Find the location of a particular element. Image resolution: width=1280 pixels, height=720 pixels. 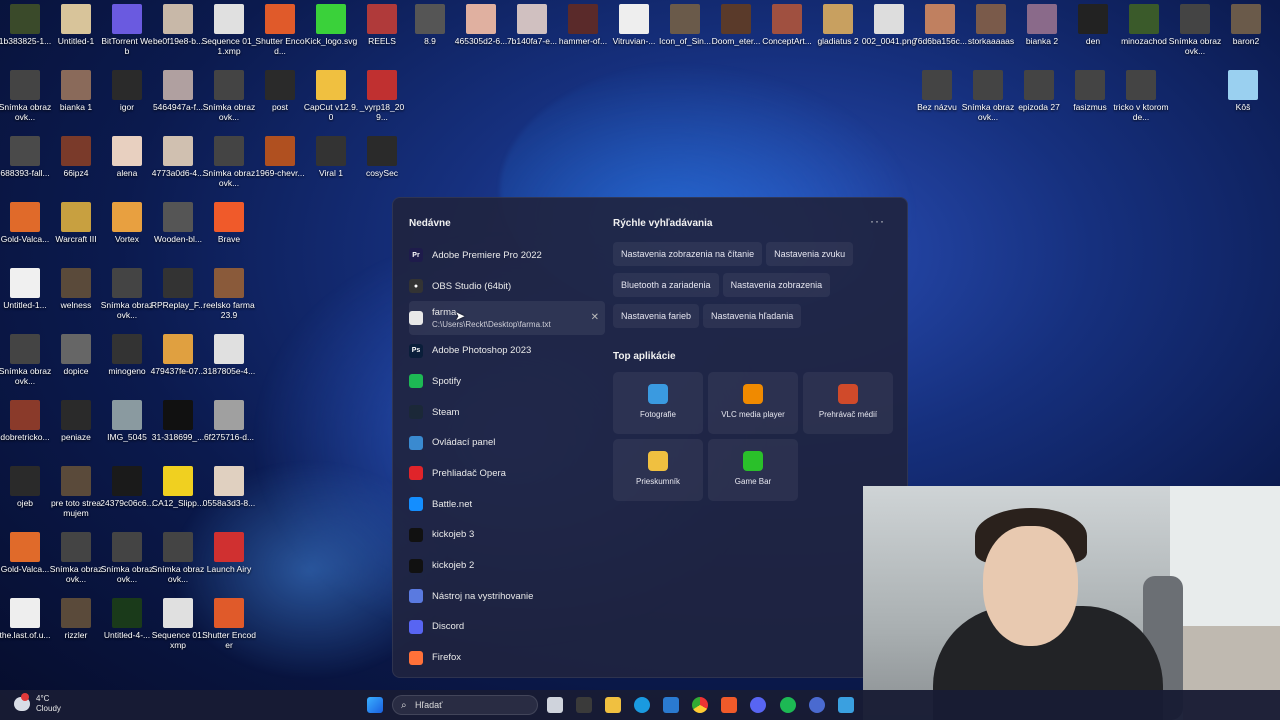

desktop-icon: 8.9 is located at coordinates (430, 28).